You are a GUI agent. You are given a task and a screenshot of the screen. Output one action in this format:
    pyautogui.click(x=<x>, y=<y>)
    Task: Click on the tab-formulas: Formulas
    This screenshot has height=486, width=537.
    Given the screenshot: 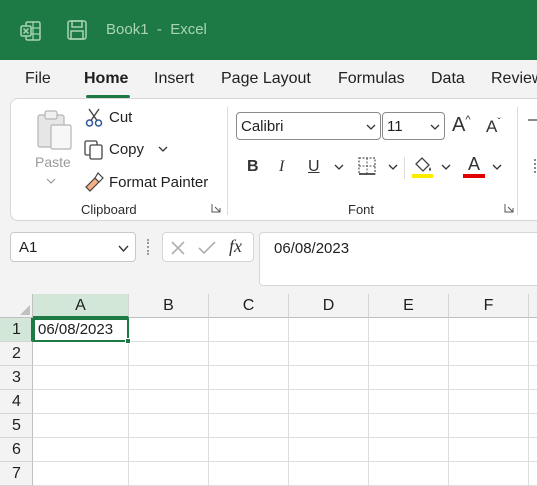 What is the action you would take?
    pyautogui.click(x=371, y=79)
    